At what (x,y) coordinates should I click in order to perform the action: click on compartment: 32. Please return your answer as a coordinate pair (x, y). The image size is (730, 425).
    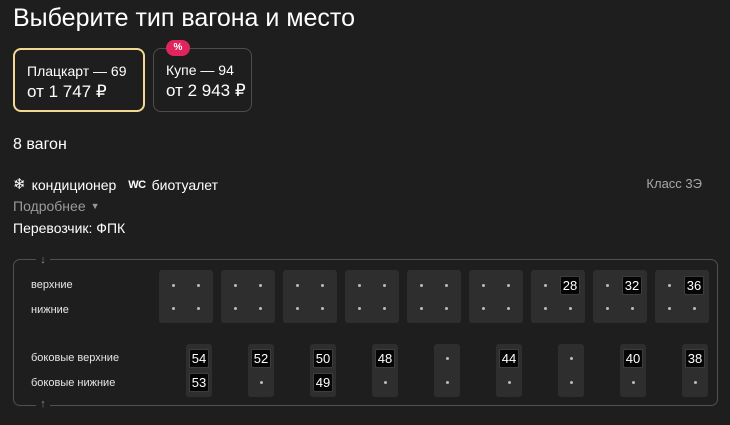
    Looking at the image, I should click on (620, 296).